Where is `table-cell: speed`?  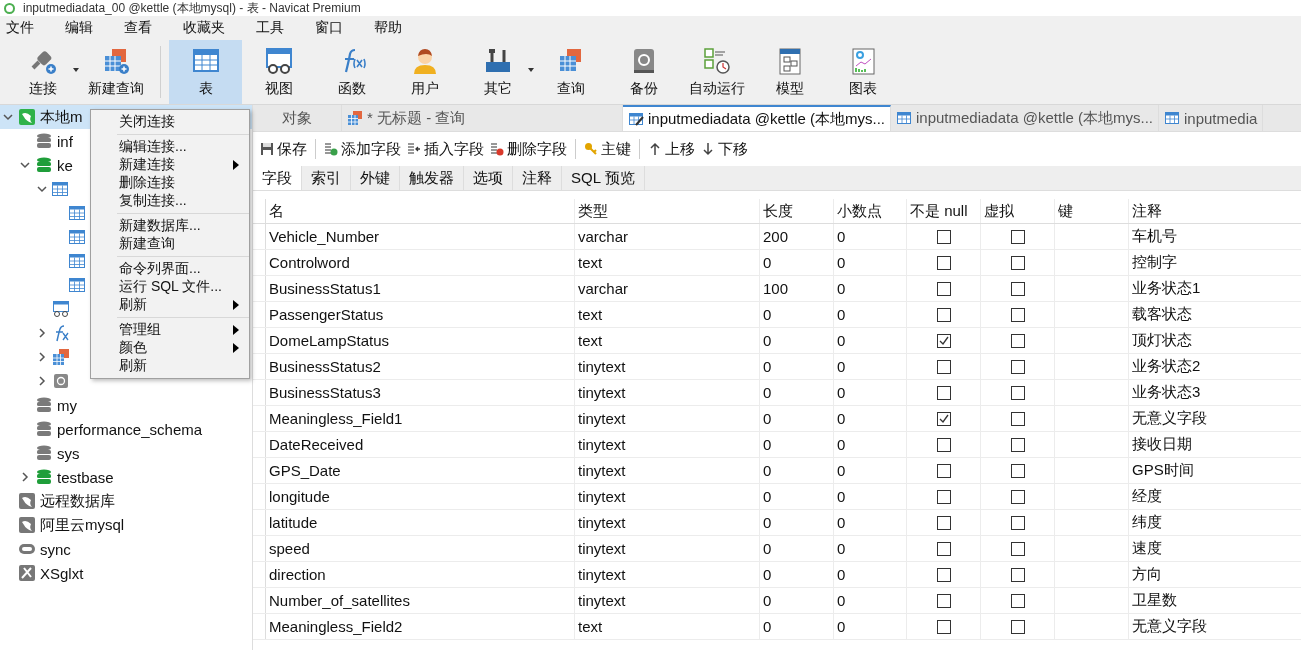
table-cell: speed is located at coordinates (420, 548).